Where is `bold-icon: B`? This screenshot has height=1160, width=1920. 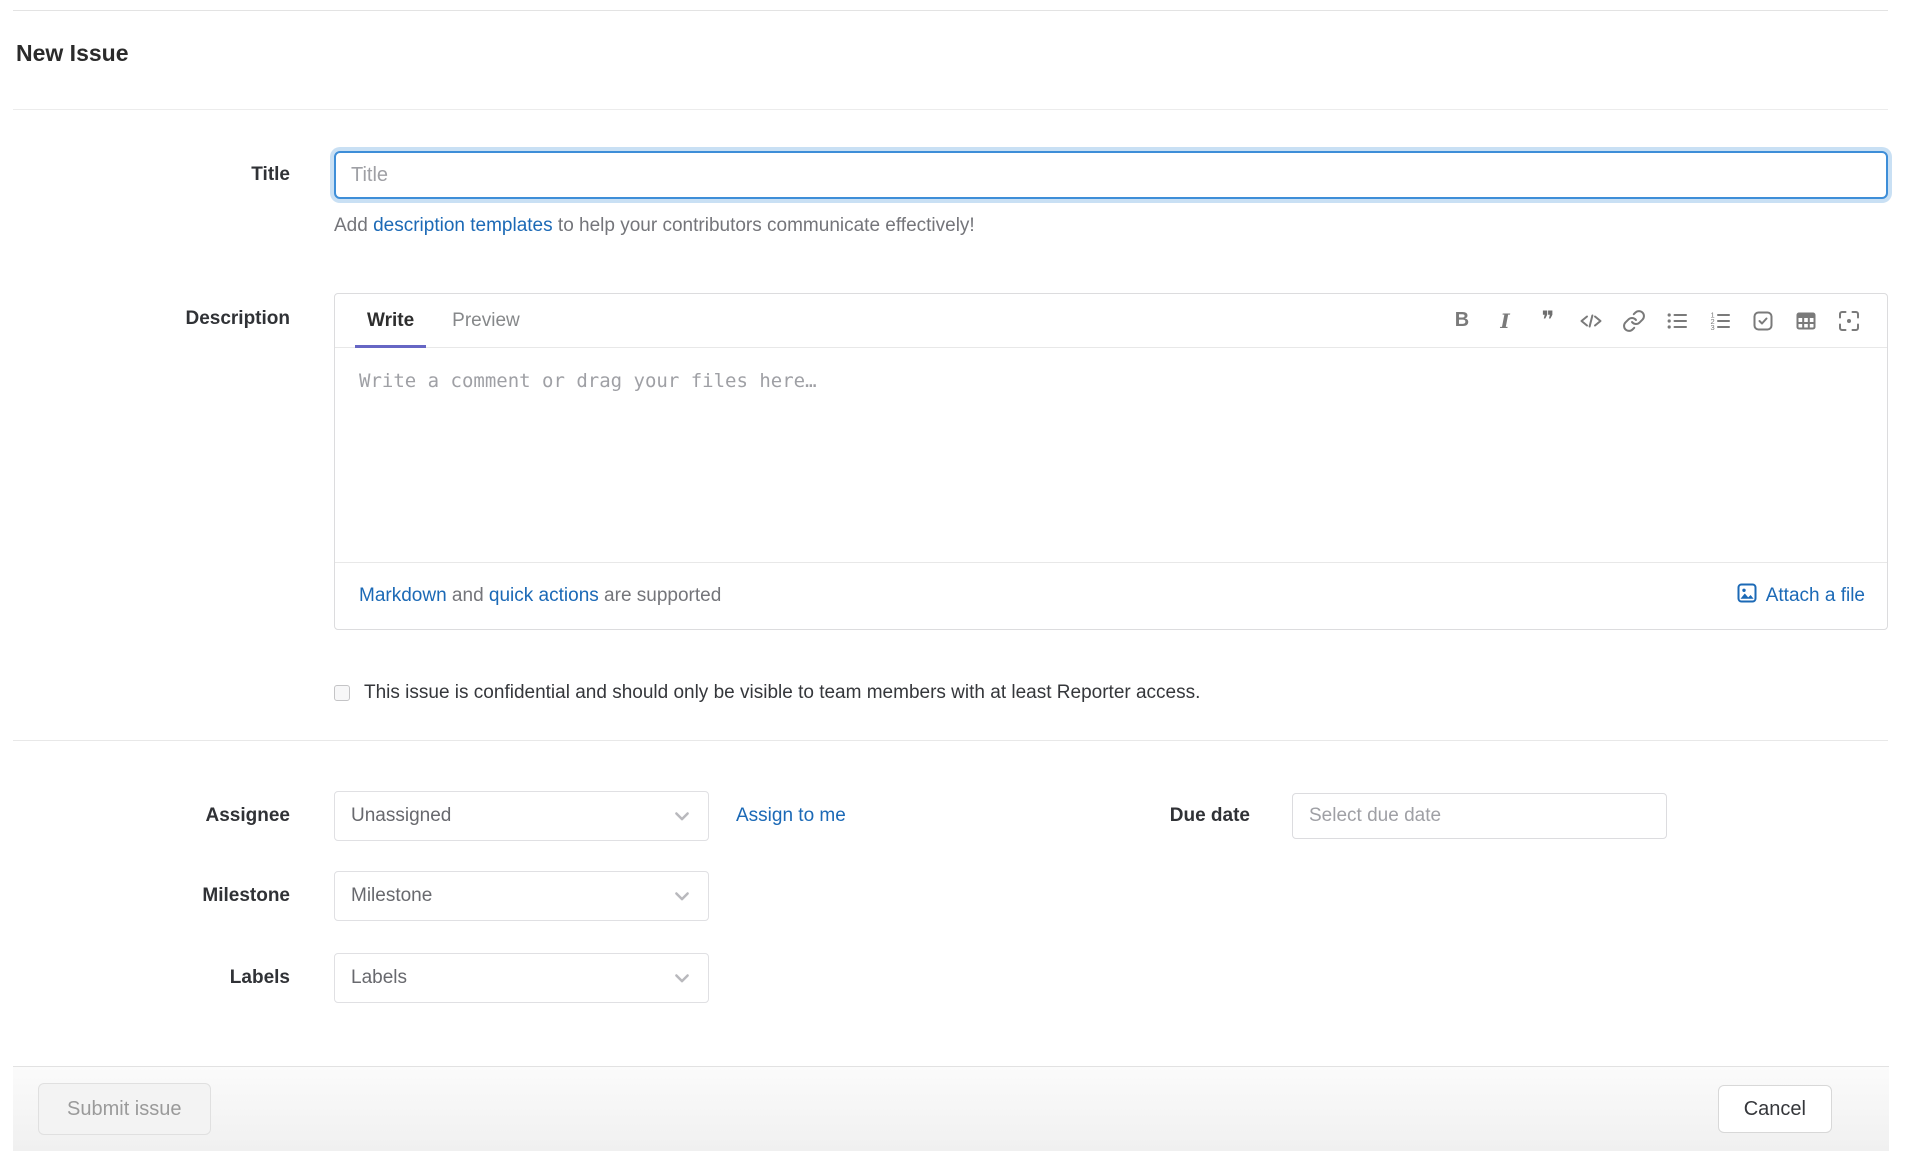 bold-icon: B is located at coordinates (1462, 321).